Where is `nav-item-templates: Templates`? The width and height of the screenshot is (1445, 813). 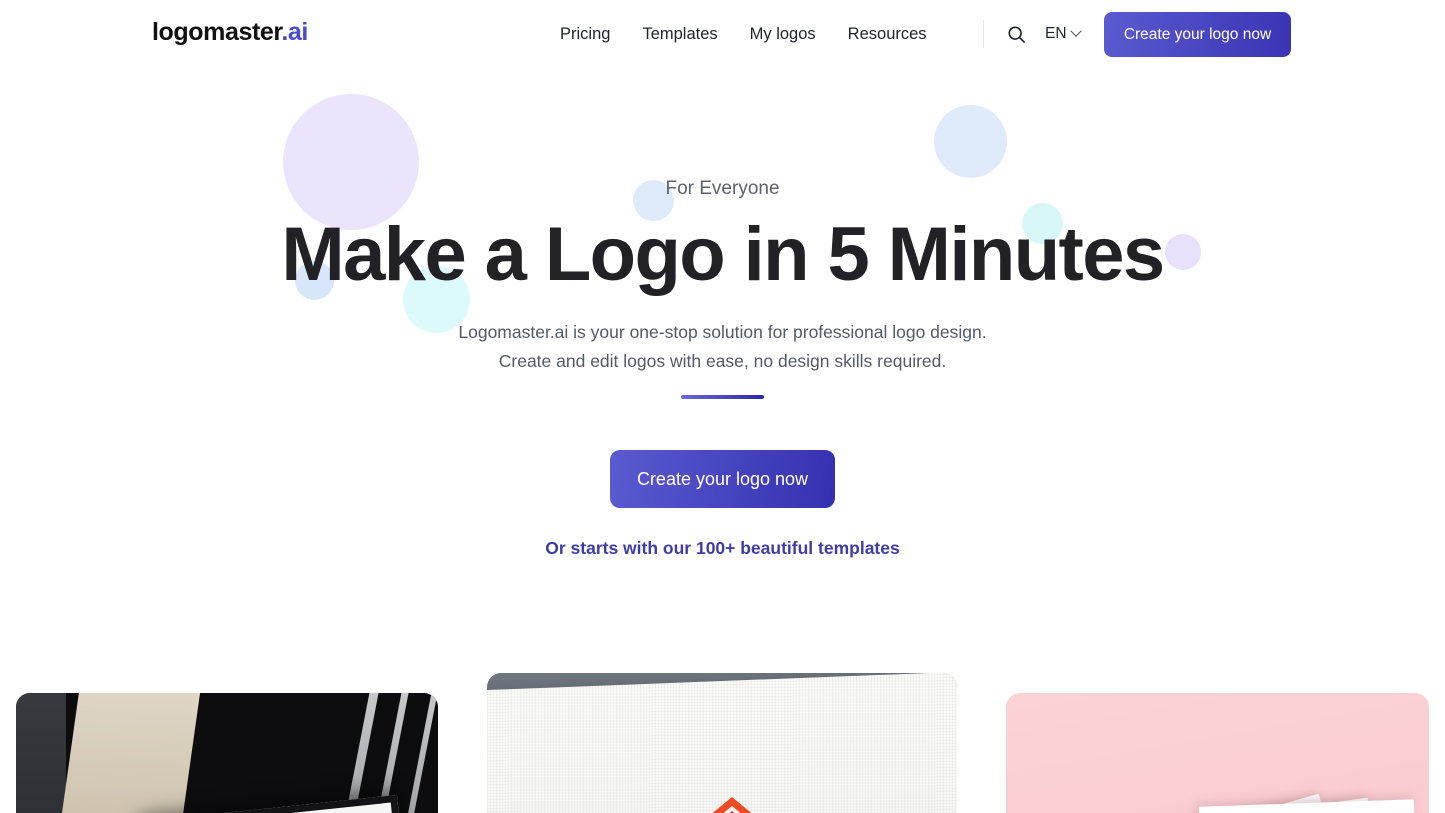 nav-item-templates: Templates is located at coordinates (679, 34).